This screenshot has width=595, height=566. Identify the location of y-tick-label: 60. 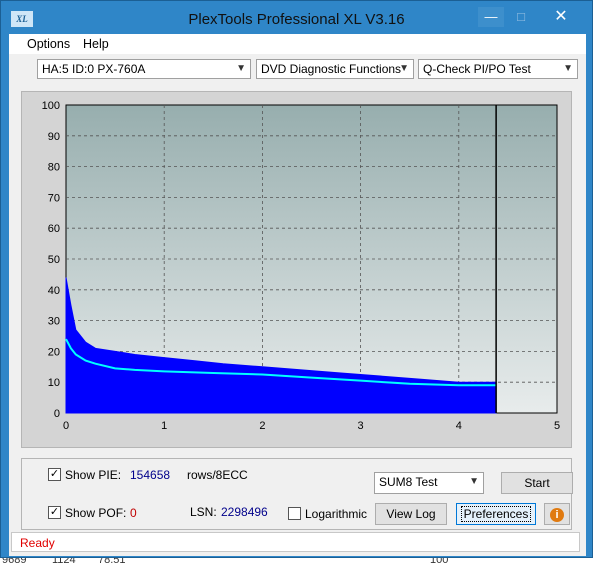
(54, 229).